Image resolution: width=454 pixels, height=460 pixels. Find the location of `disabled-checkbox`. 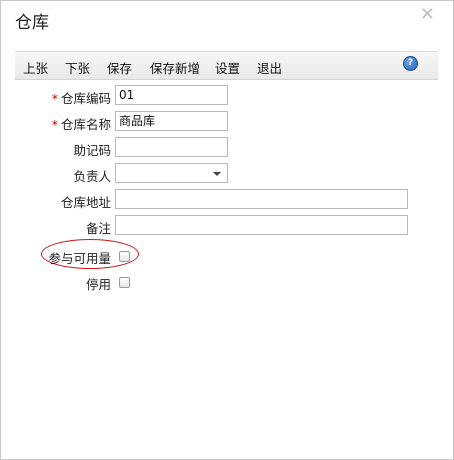

disabled-checkbox is located at coordinates (124, 282).